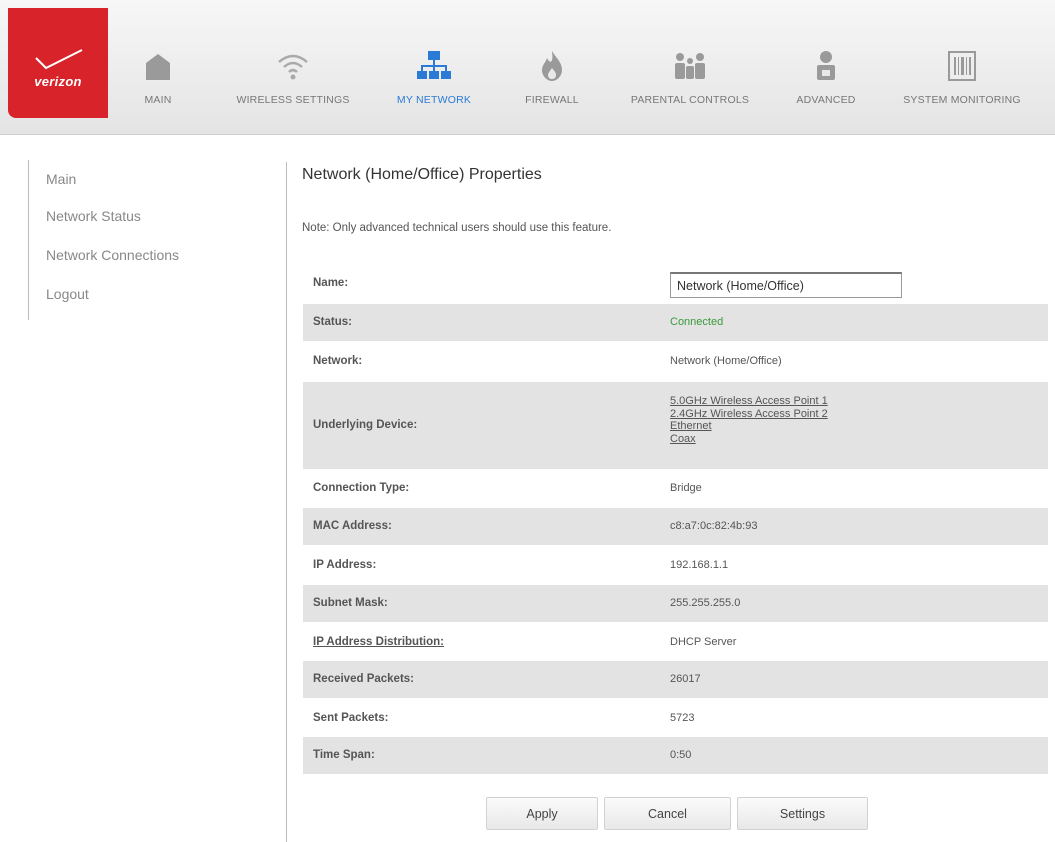  What do you see at coordinates (962, 100) in the screenshot?
I see `nav-label: SYSTEM MONITORING` at bounding box center [962, 100].